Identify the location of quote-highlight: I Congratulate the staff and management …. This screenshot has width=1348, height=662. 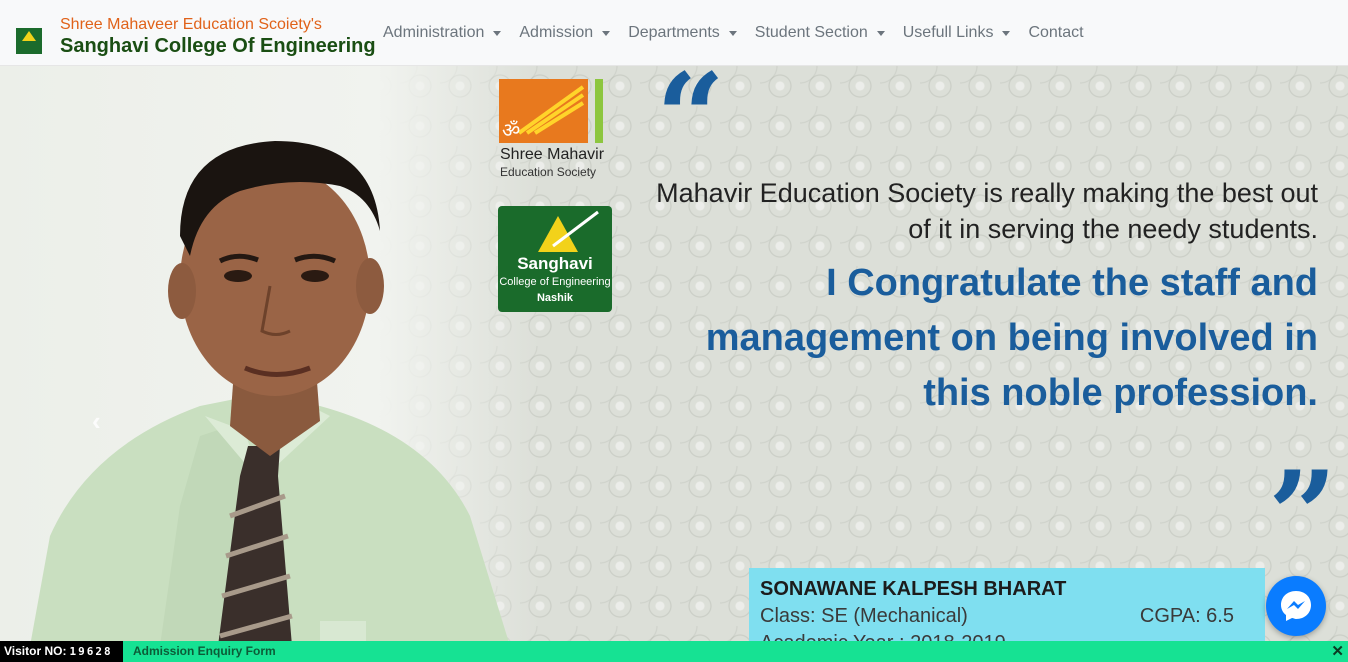
(1012, 338).